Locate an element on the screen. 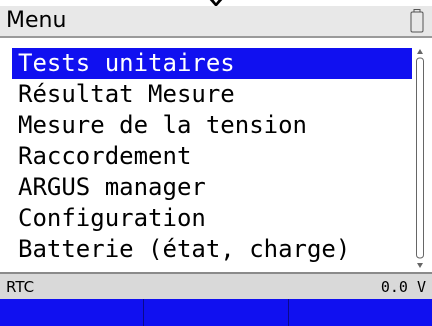  menu-item-label: Configuration is located at coordinates (112, 218).